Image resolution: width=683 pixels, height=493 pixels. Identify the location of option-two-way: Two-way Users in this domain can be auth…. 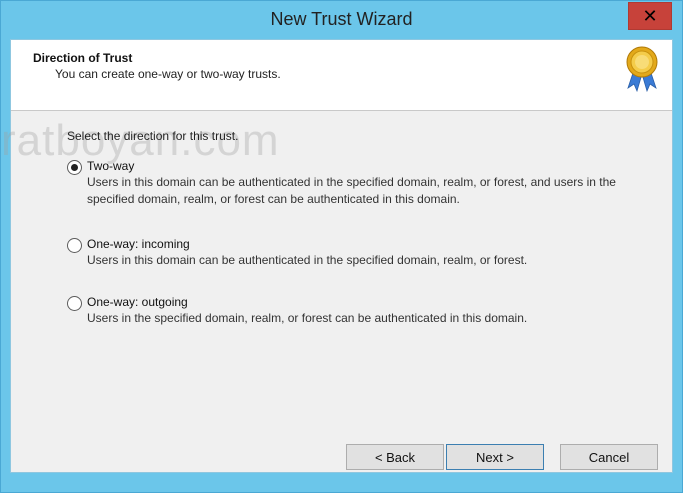
(347, 183).